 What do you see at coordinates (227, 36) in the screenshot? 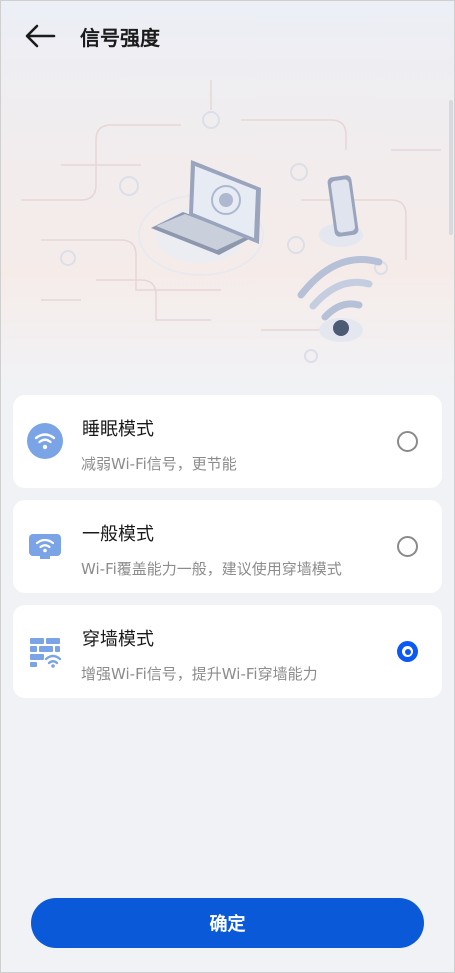
I see `app-header: 信号强度` at bounding box center [227, 36].